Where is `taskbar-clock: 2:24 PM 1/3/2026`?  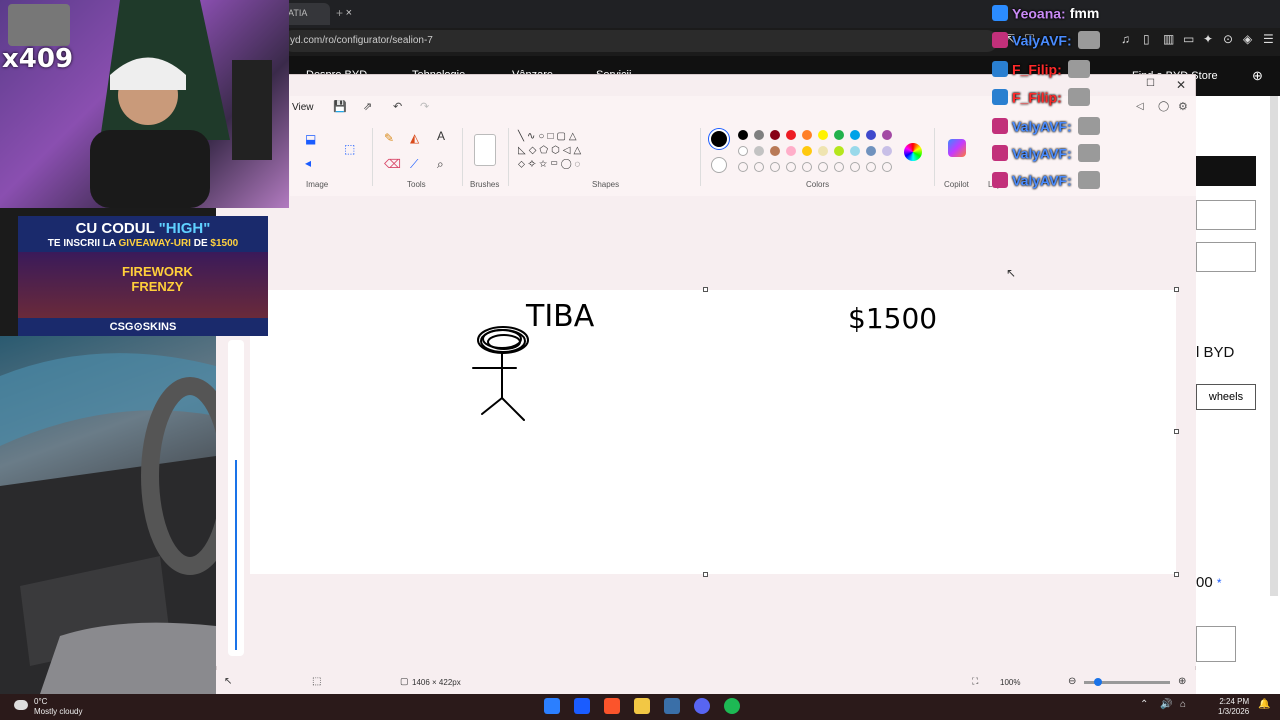 taskbar-clock: 2:24 PM 1/3/2026 is located at coordinates (1233, 707).